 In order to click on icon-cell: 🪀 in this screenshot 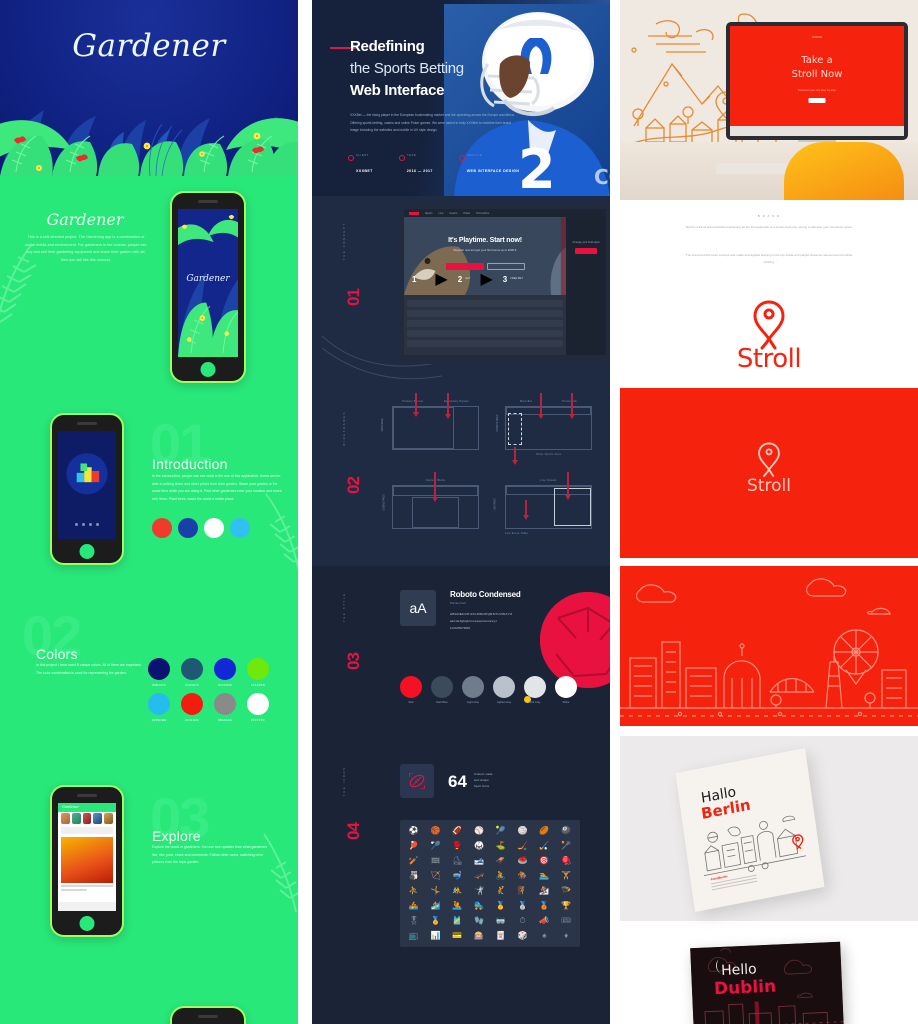, I will do `click(566, 860)`.